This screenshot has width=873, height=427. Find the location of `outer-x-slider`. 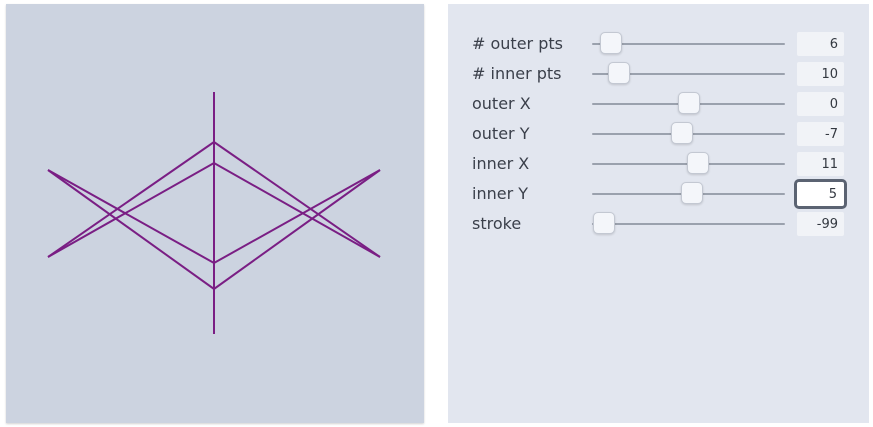

outer-x-slider is located at coordinates (688, 104).